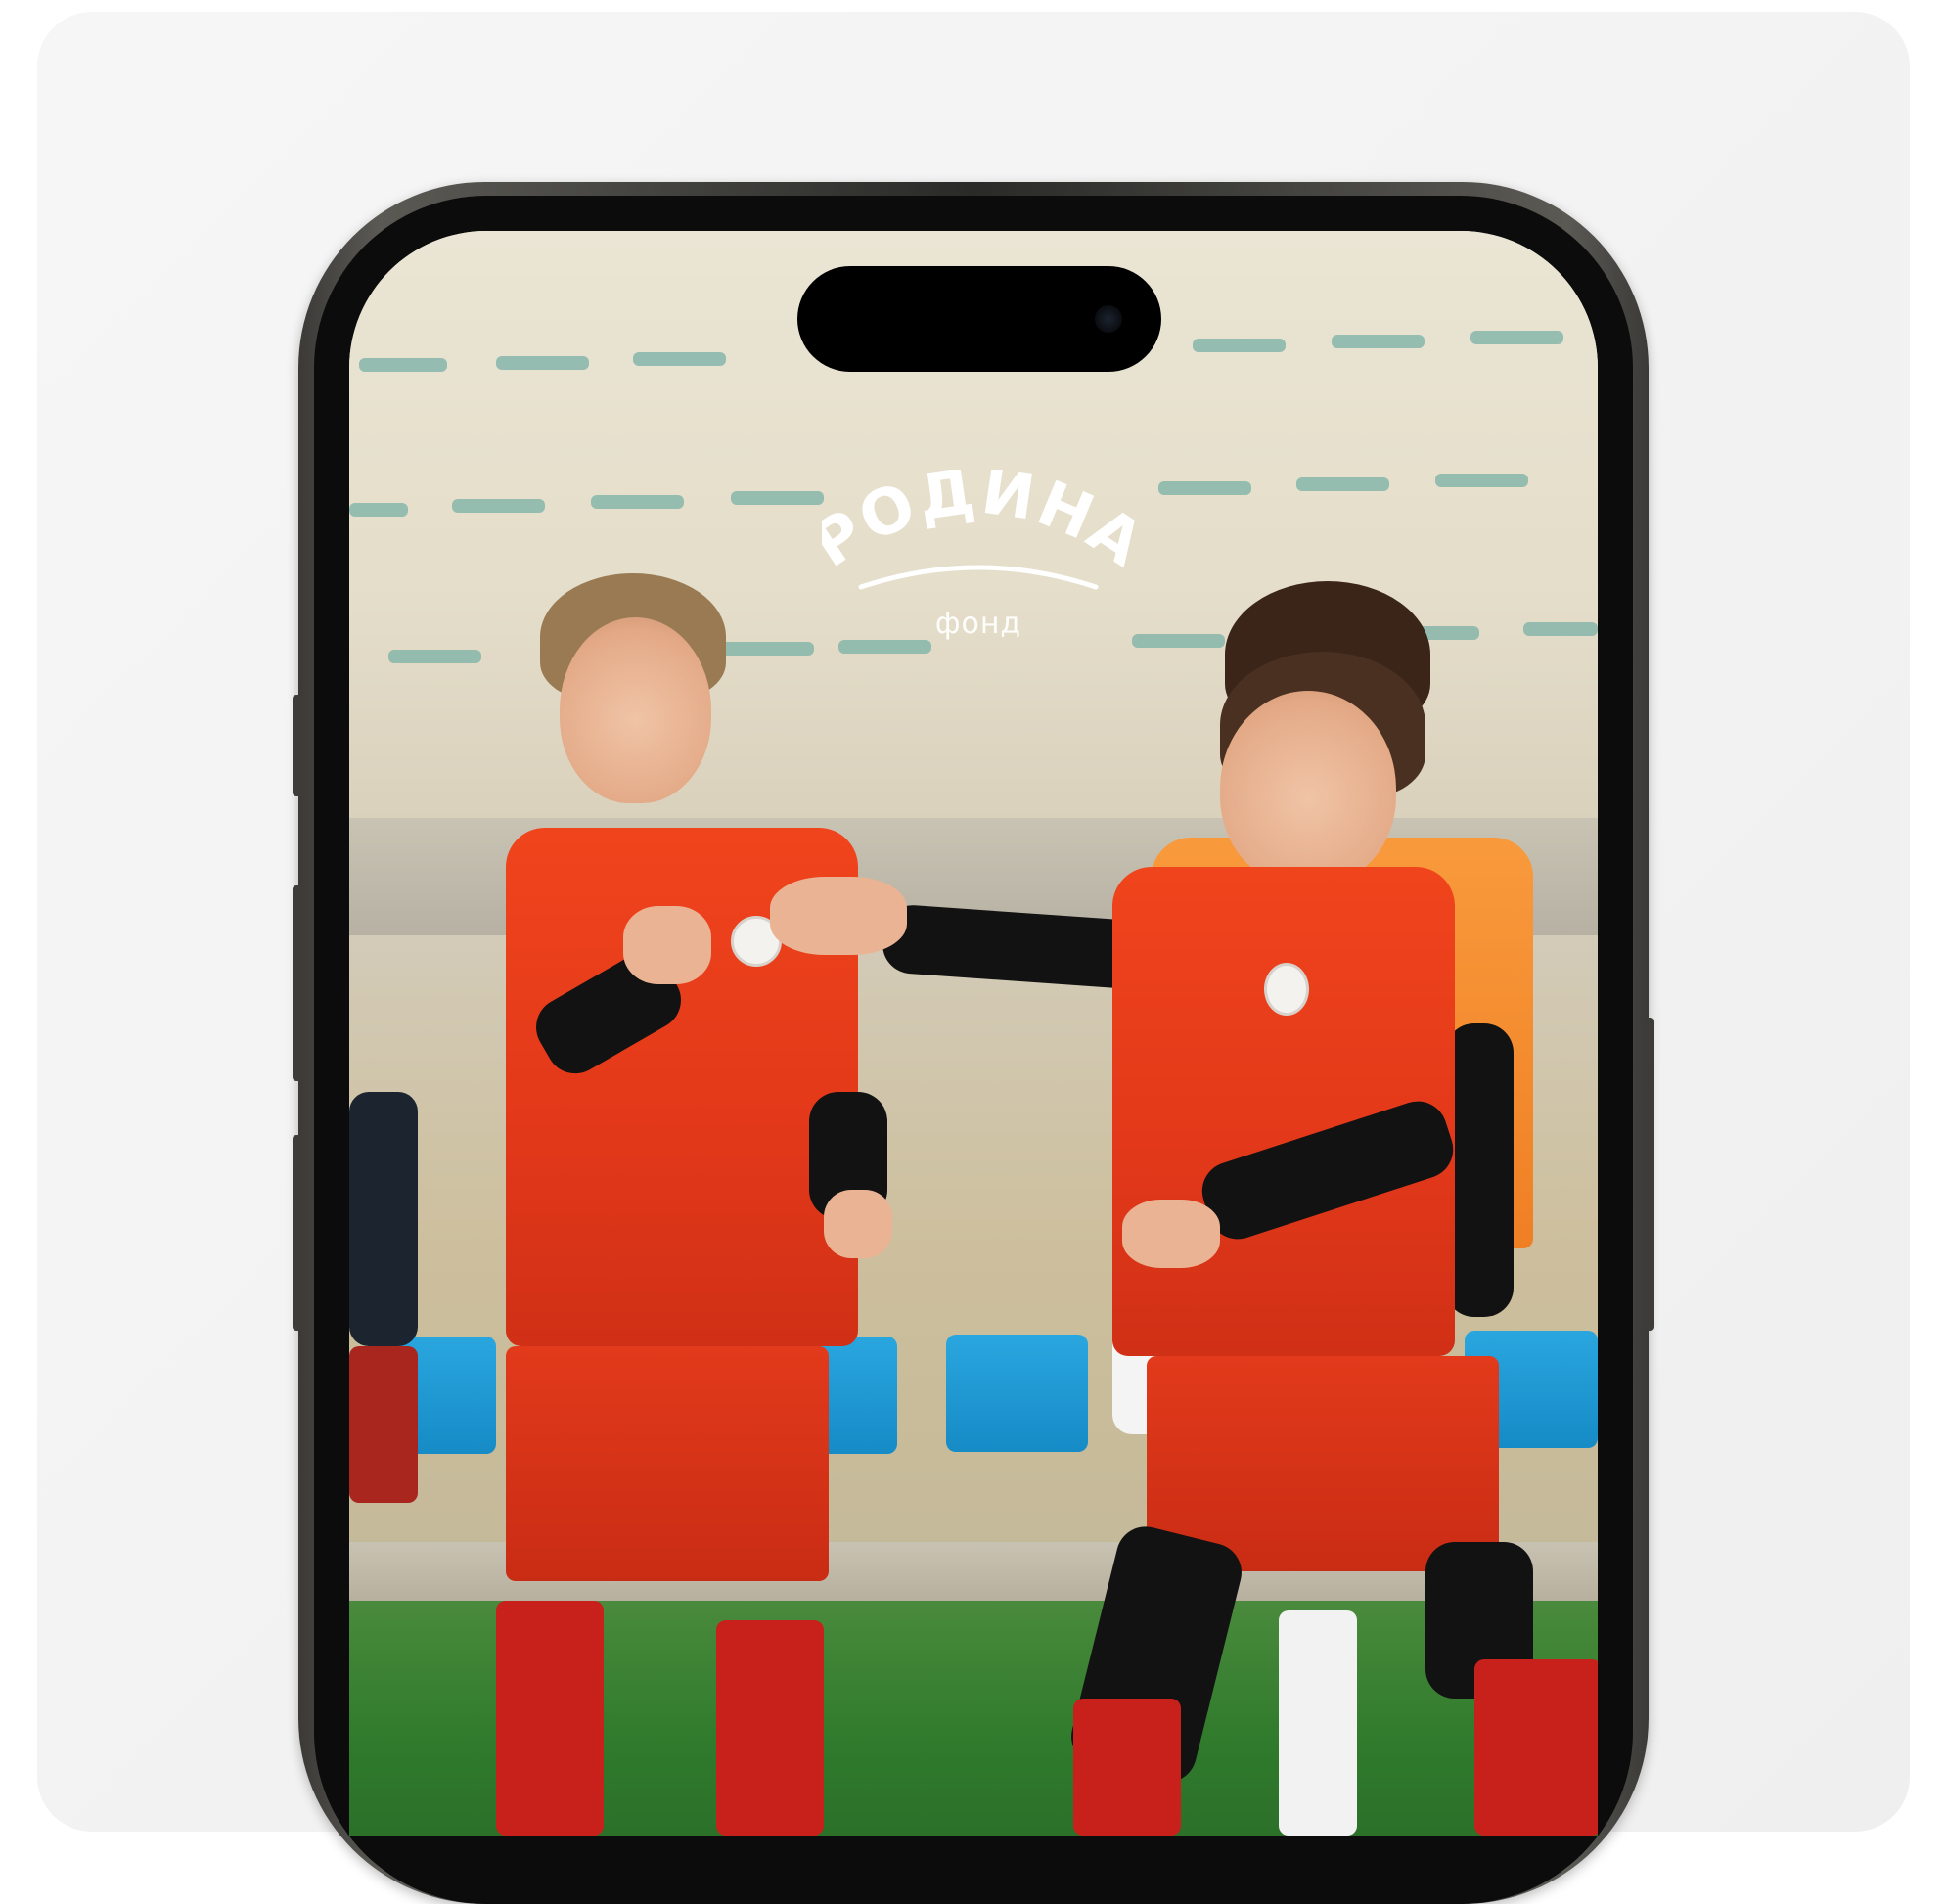  Describe the element at coordinates (297, 745) in the screenshot. I see `action-button` at that location.